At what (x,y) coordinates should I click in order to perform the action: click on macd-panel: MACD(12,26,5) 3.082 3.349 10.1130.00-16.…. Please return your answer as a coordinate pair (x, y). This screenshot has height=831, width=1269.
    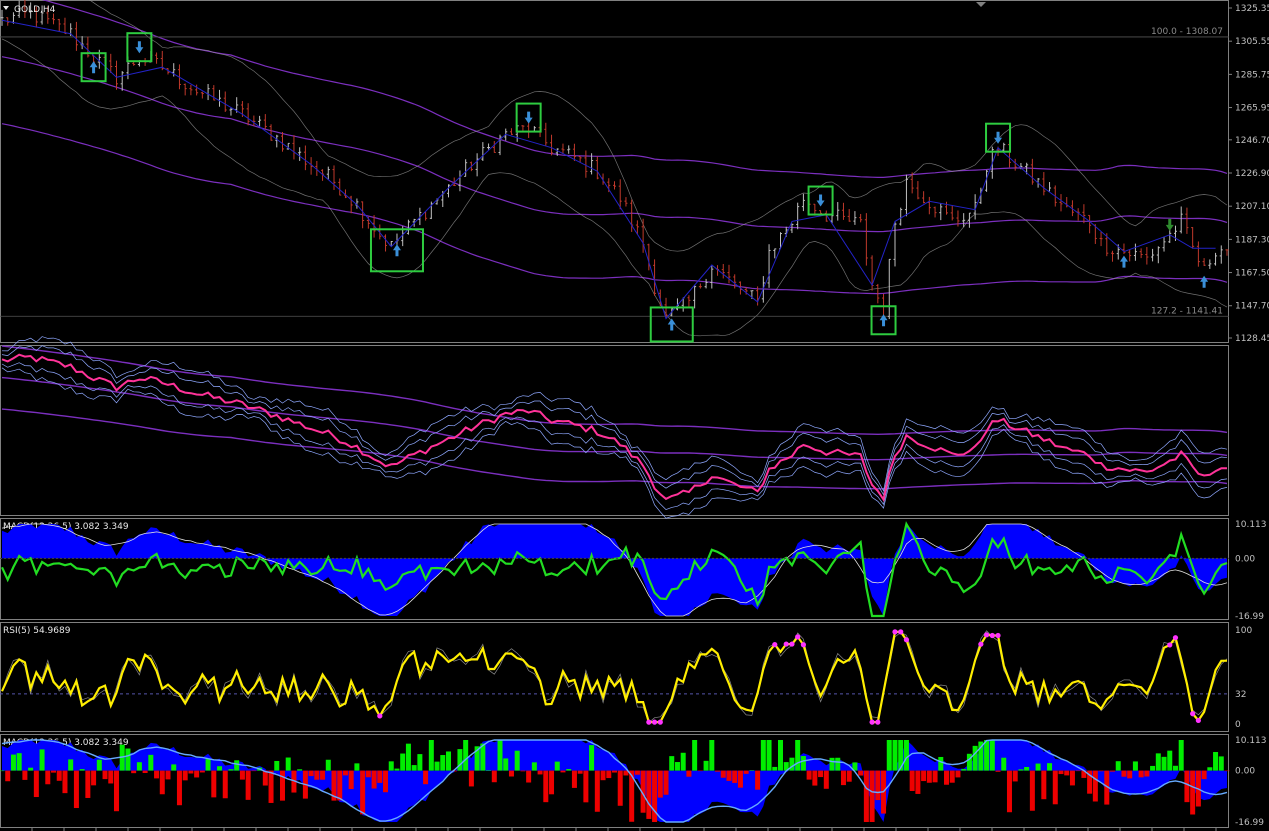
    Looking at the image, I should click on (633, 571).